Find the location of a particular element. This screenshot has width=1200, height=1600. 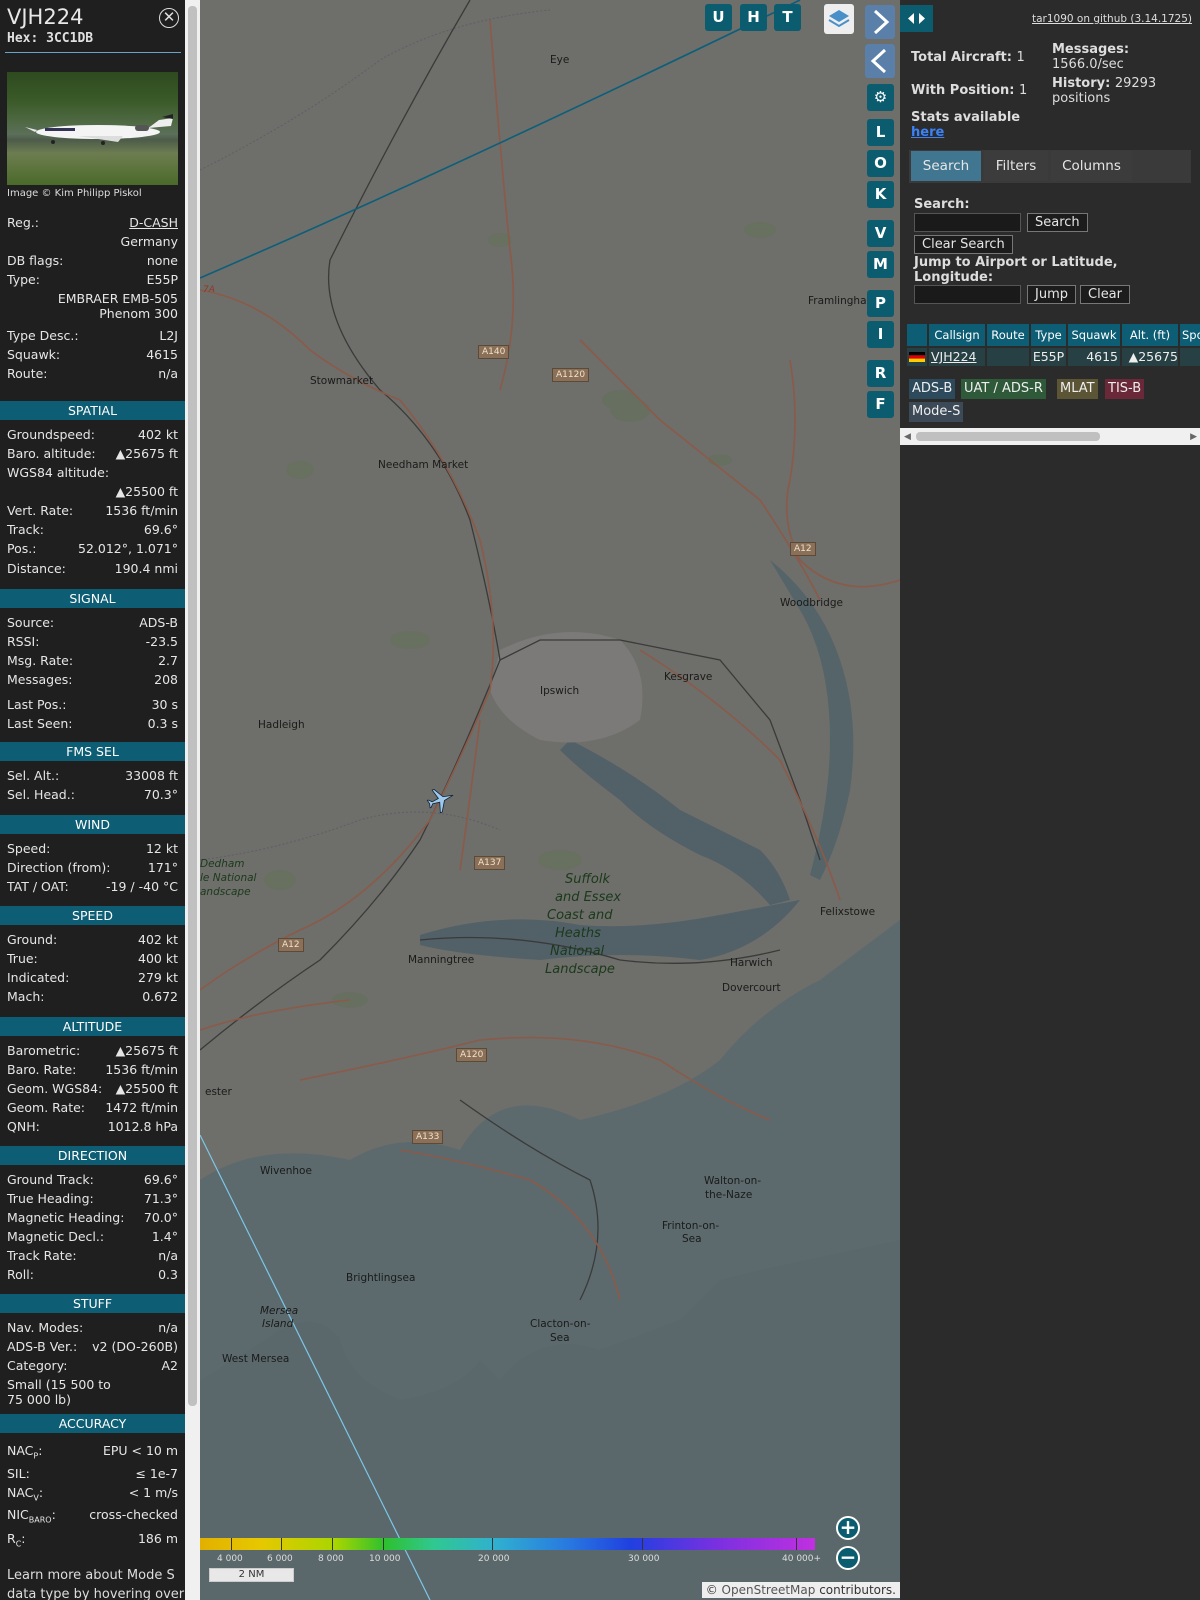

map-button-i: I is located at coordinates (880, 334).